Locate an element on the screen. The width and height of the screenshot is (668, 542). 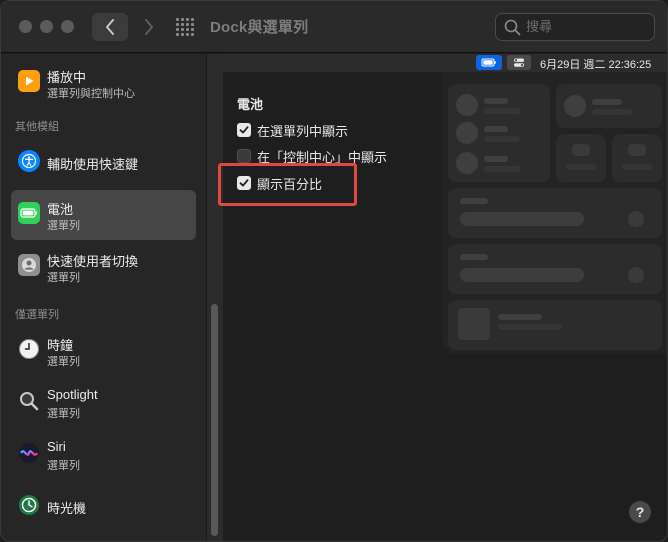
menu-bar-clock: 6月29日 週二 22:36:25 is located at coordinates (596, 65).